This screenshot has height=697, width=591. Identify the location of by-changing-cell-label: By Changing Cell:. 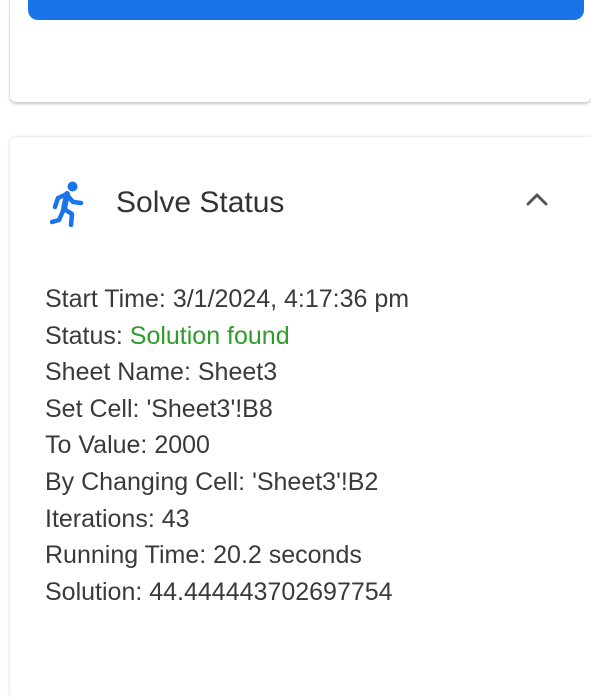
(149, 481).